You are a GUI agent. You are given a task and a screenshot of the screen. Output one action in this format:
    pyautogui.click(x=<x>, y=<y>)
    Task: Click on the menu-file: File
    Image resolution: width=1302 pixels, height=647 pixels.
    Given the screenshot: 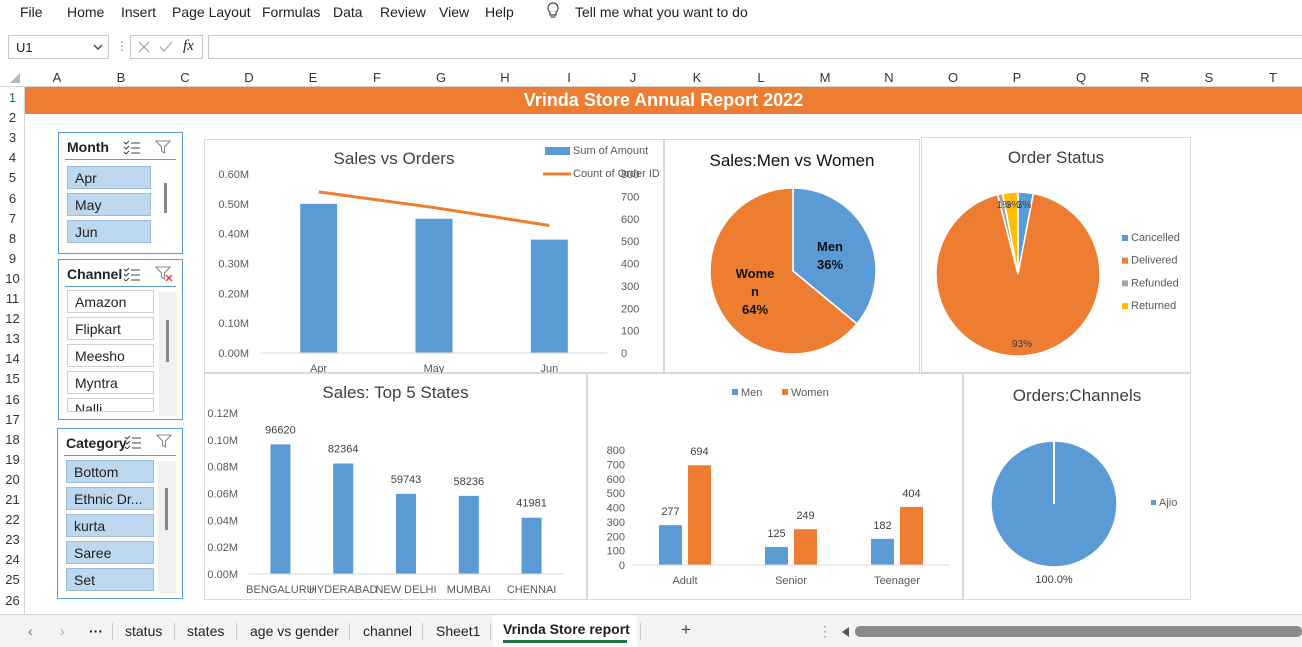 What is the action you would take?
    pyautogui.click(x=31, y=12)
    